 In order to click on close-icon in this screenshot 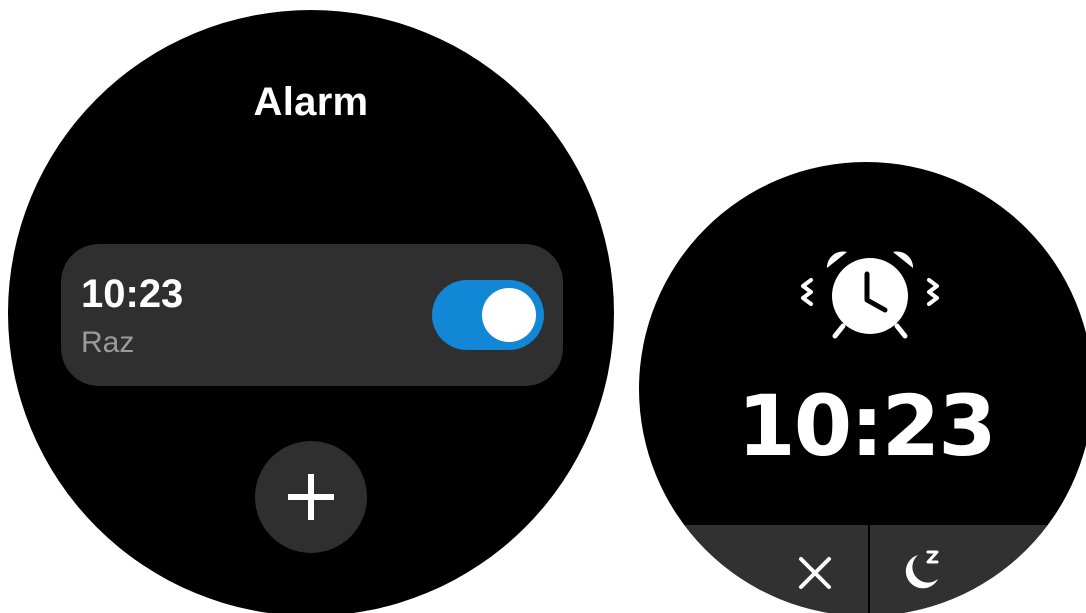, I will do `click(815, 573)`.